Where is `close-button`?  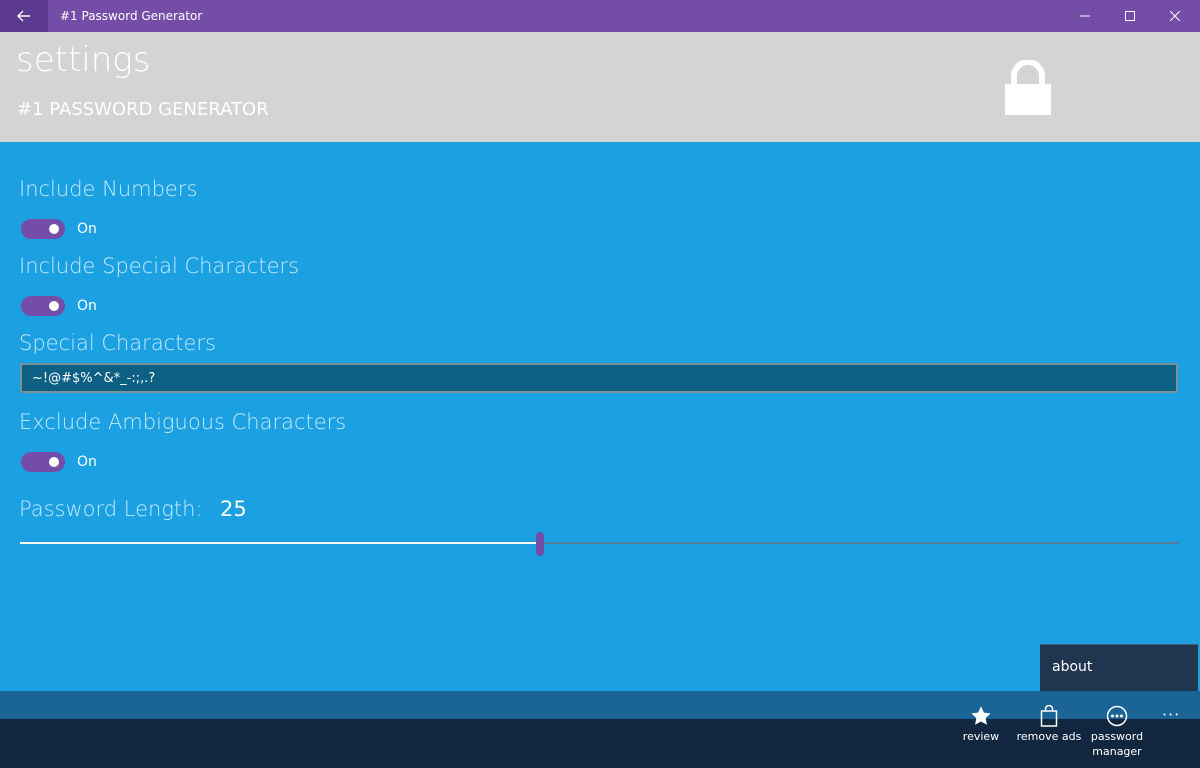 close-button is located at coordinates (1175, 16).